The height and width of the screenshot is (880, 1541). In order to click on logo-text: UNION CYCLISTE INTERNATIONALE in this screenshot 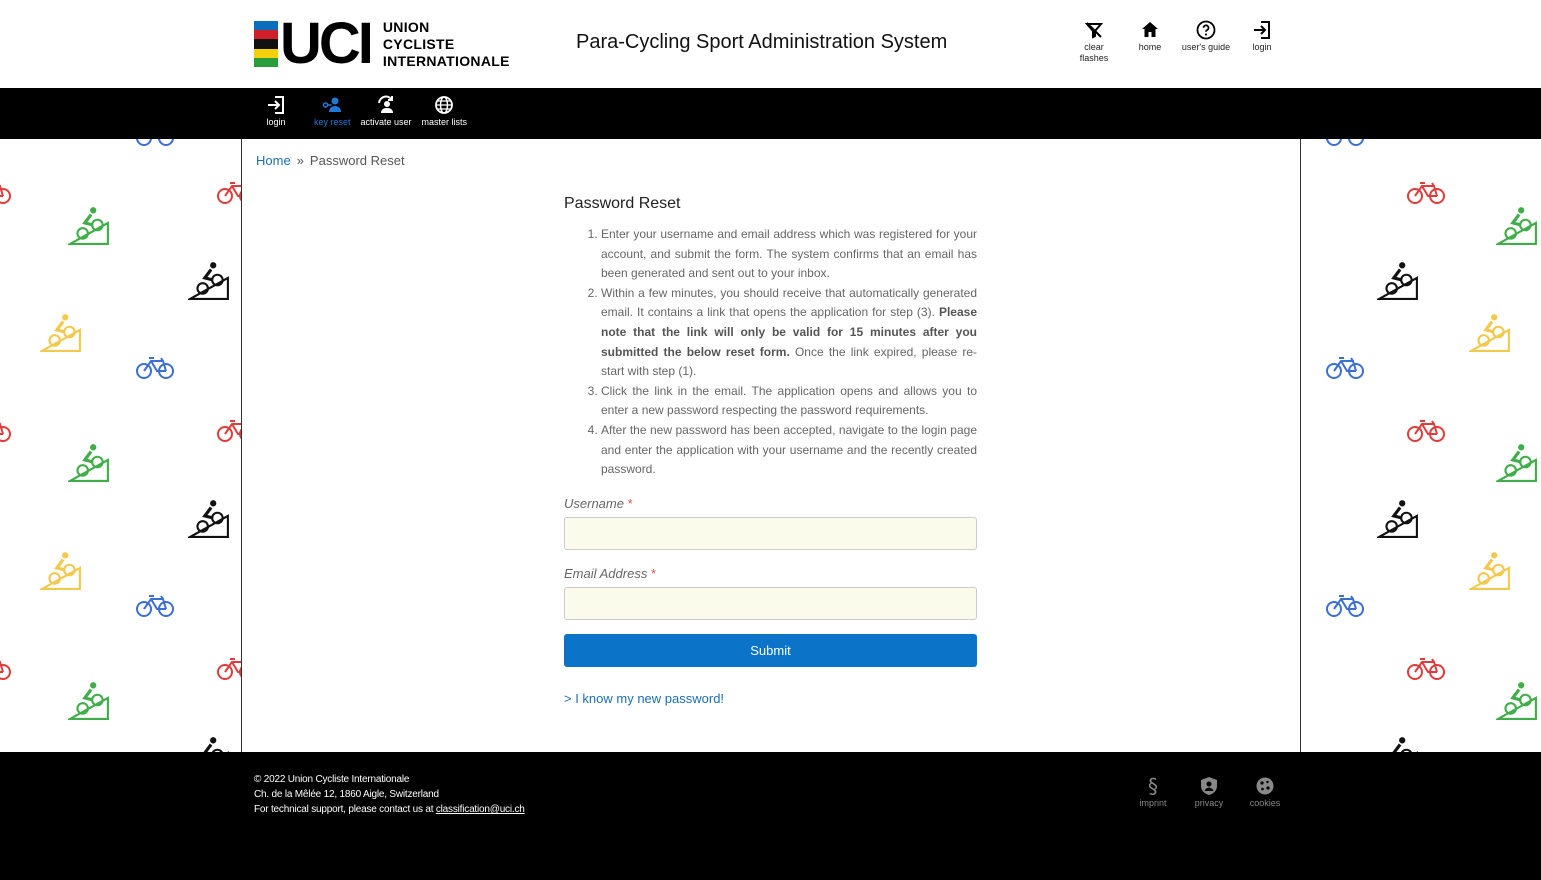, I will do `click(446, 44)`.